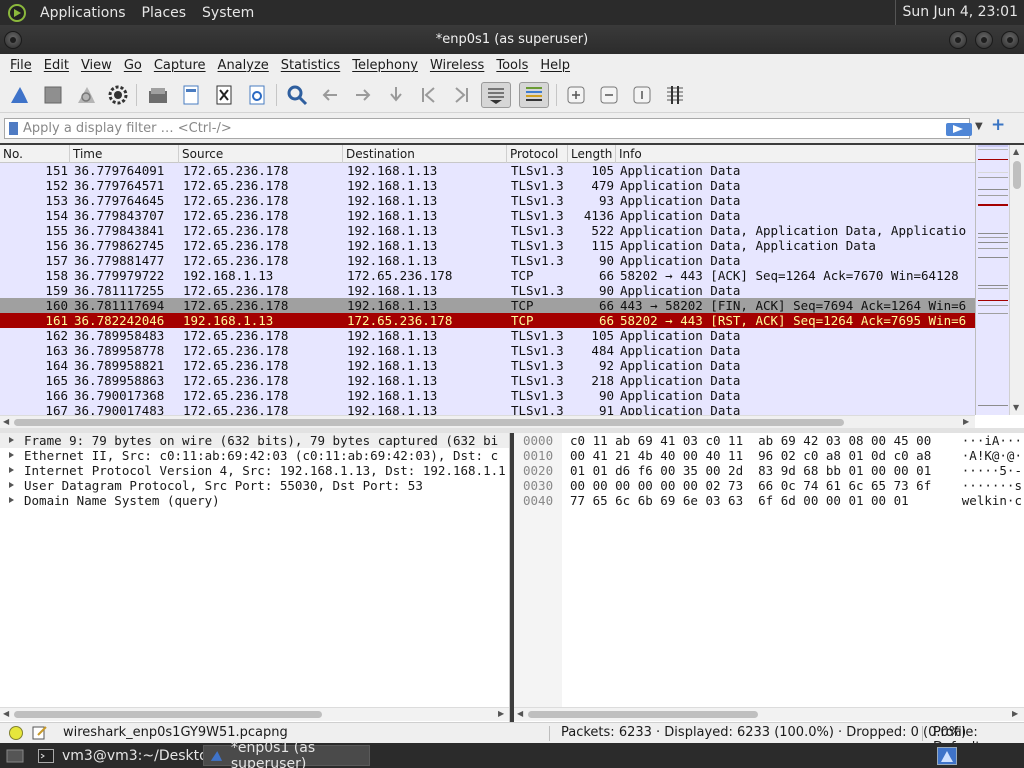 Image resolution: width=1024 pixels, height=768 pixels. I want to click on menu-file: File, so click(21, 65).